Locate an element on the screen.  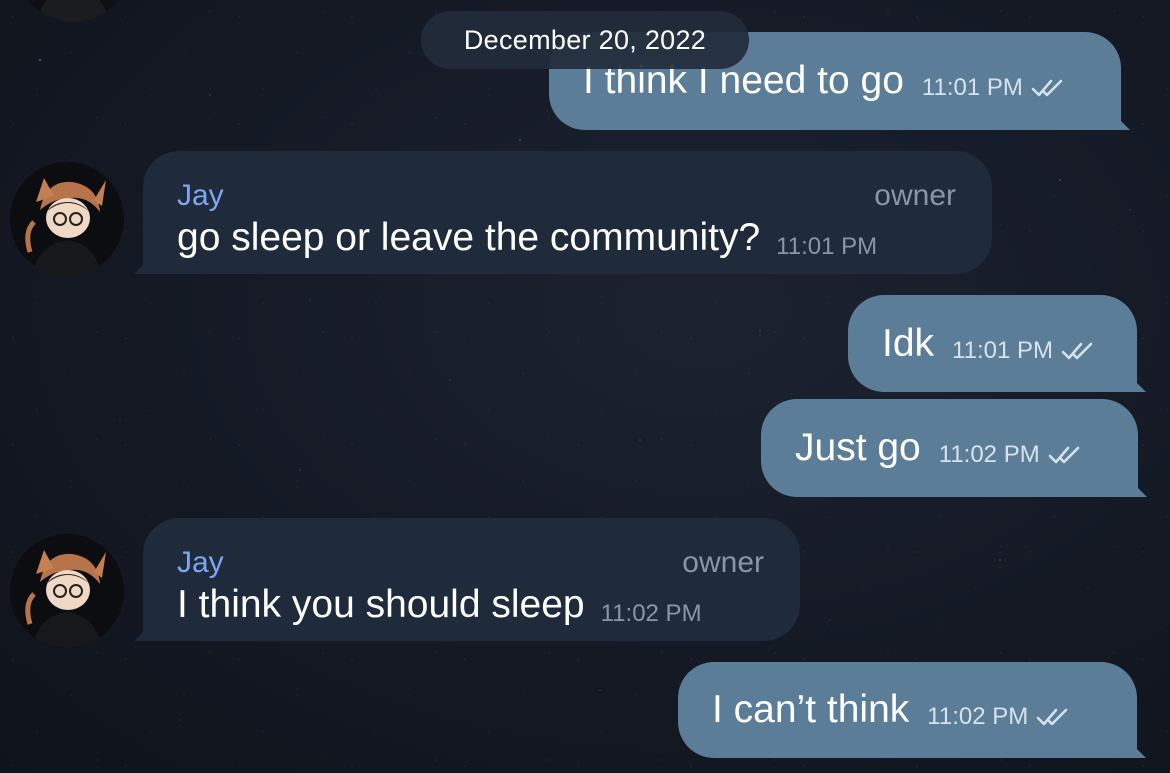
message-text: go sleep or leave the community? is located at coordinates (469, 237).